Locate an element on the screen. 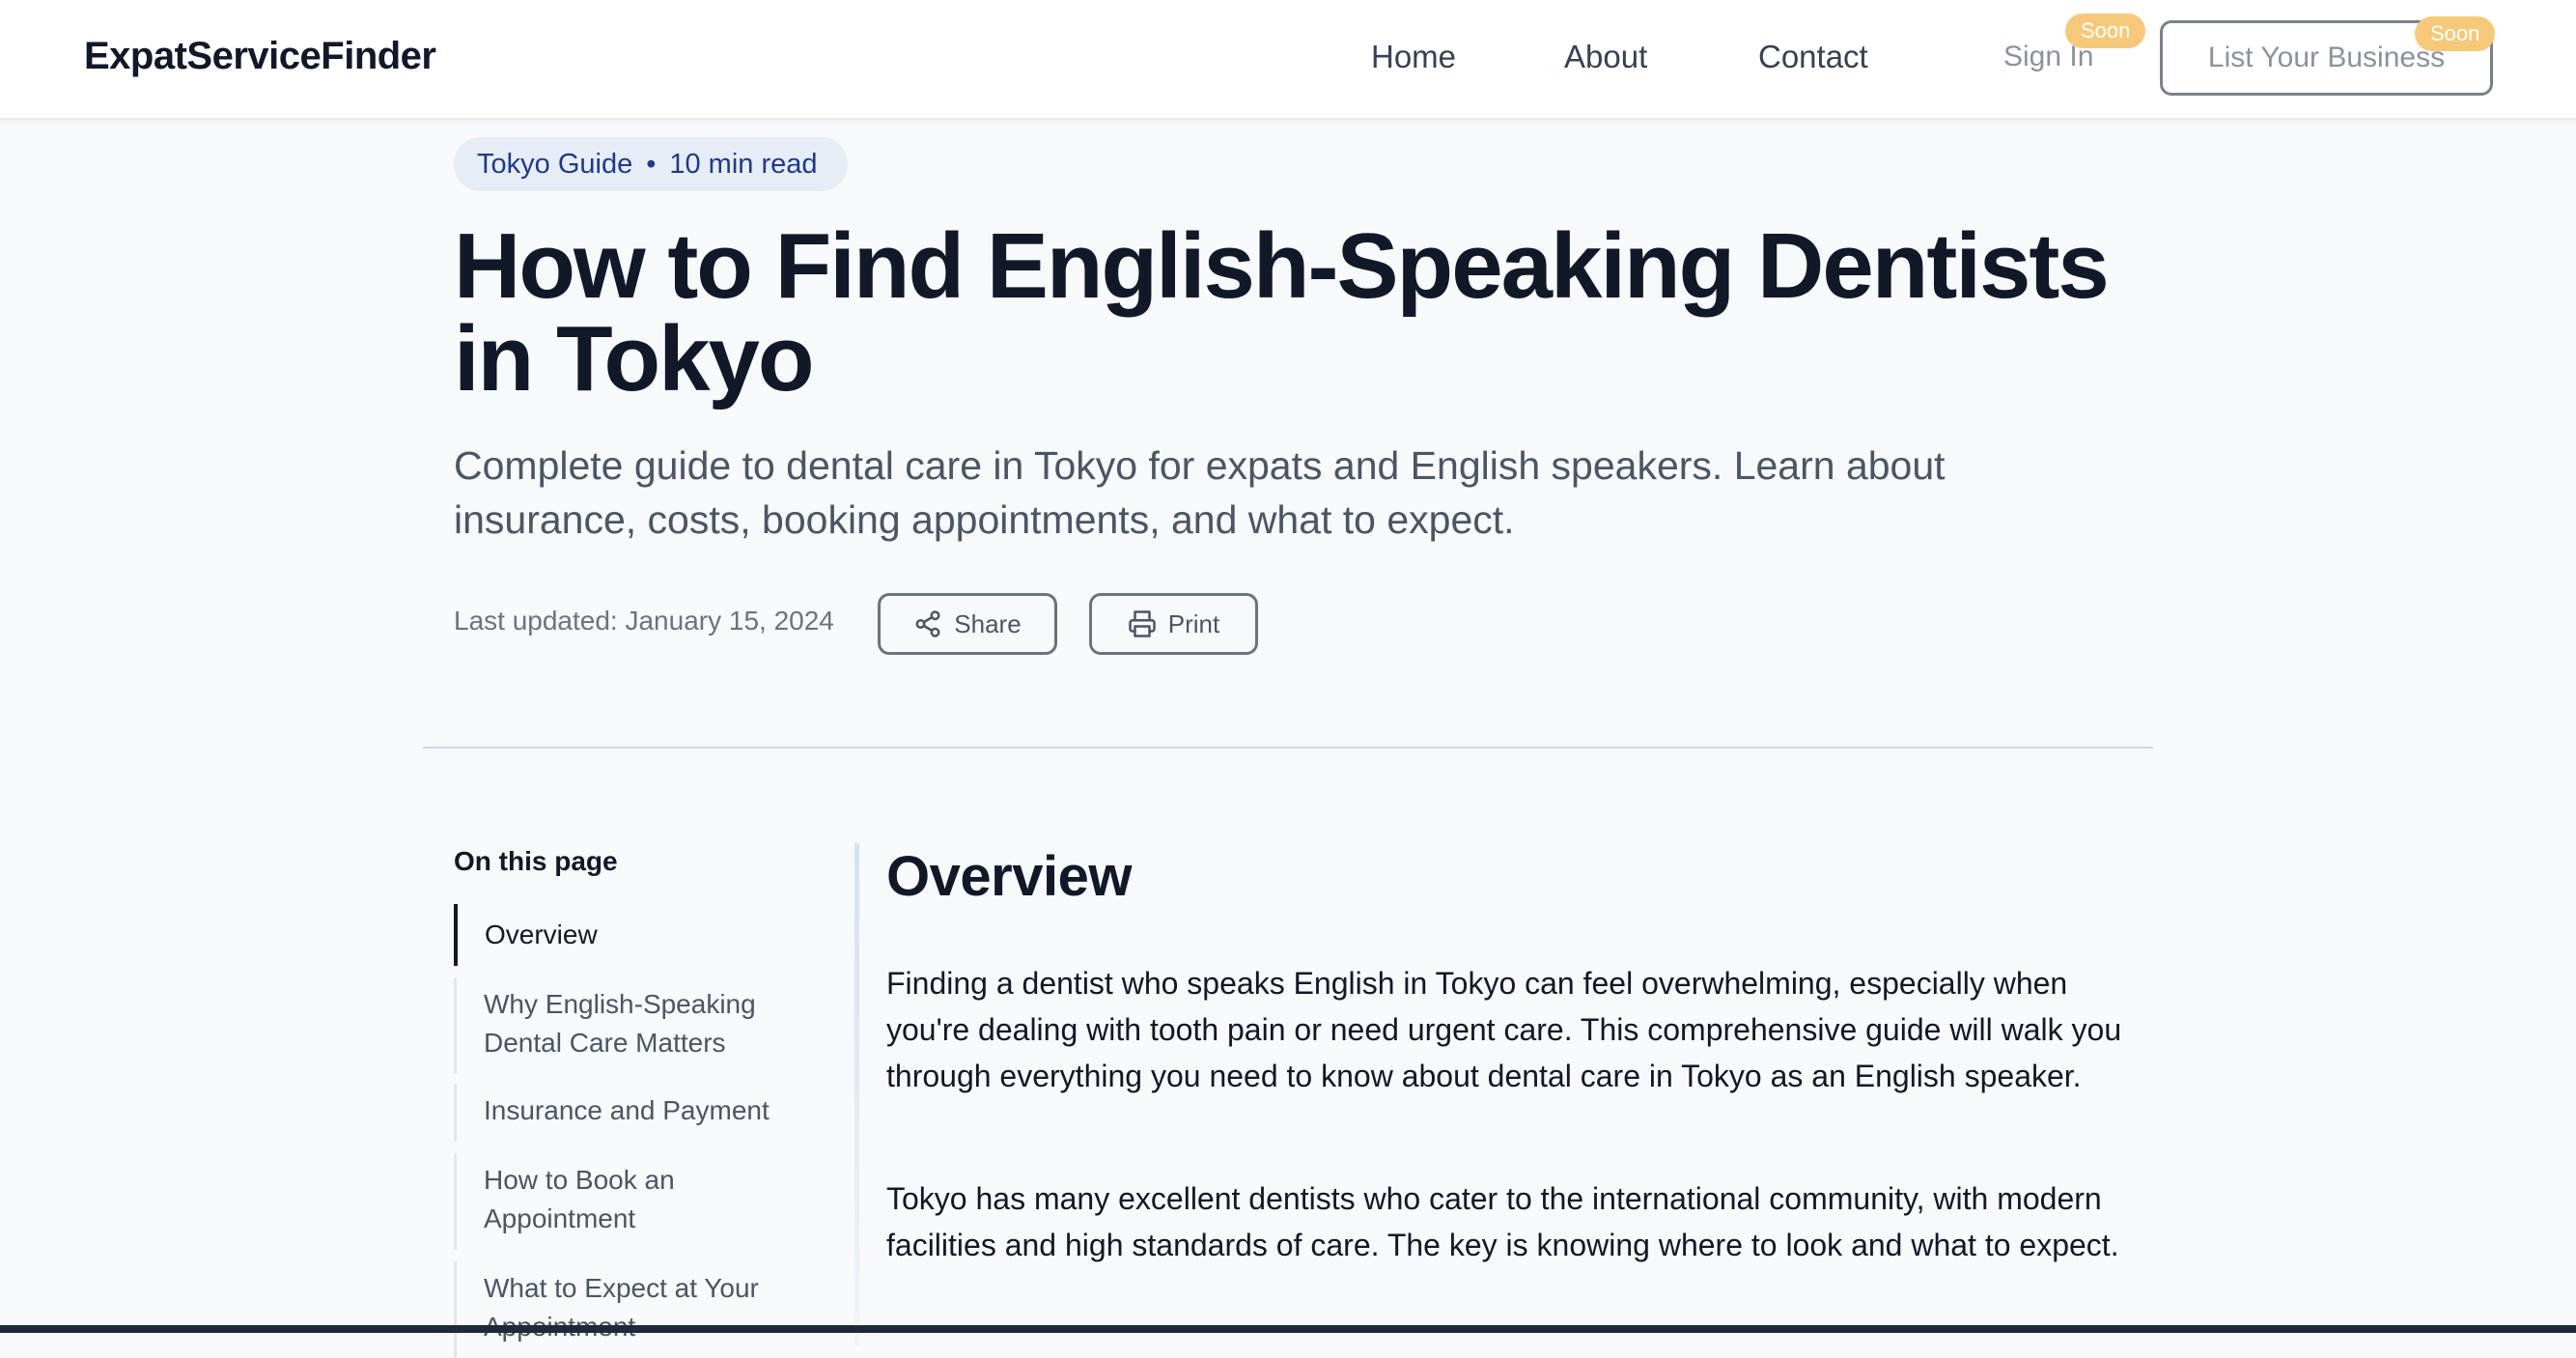 The width and height of the screenshot is (2576, 1358). article-meta-badge: Tokyo Guide • 10 min read is located at coordinates (651, 164).